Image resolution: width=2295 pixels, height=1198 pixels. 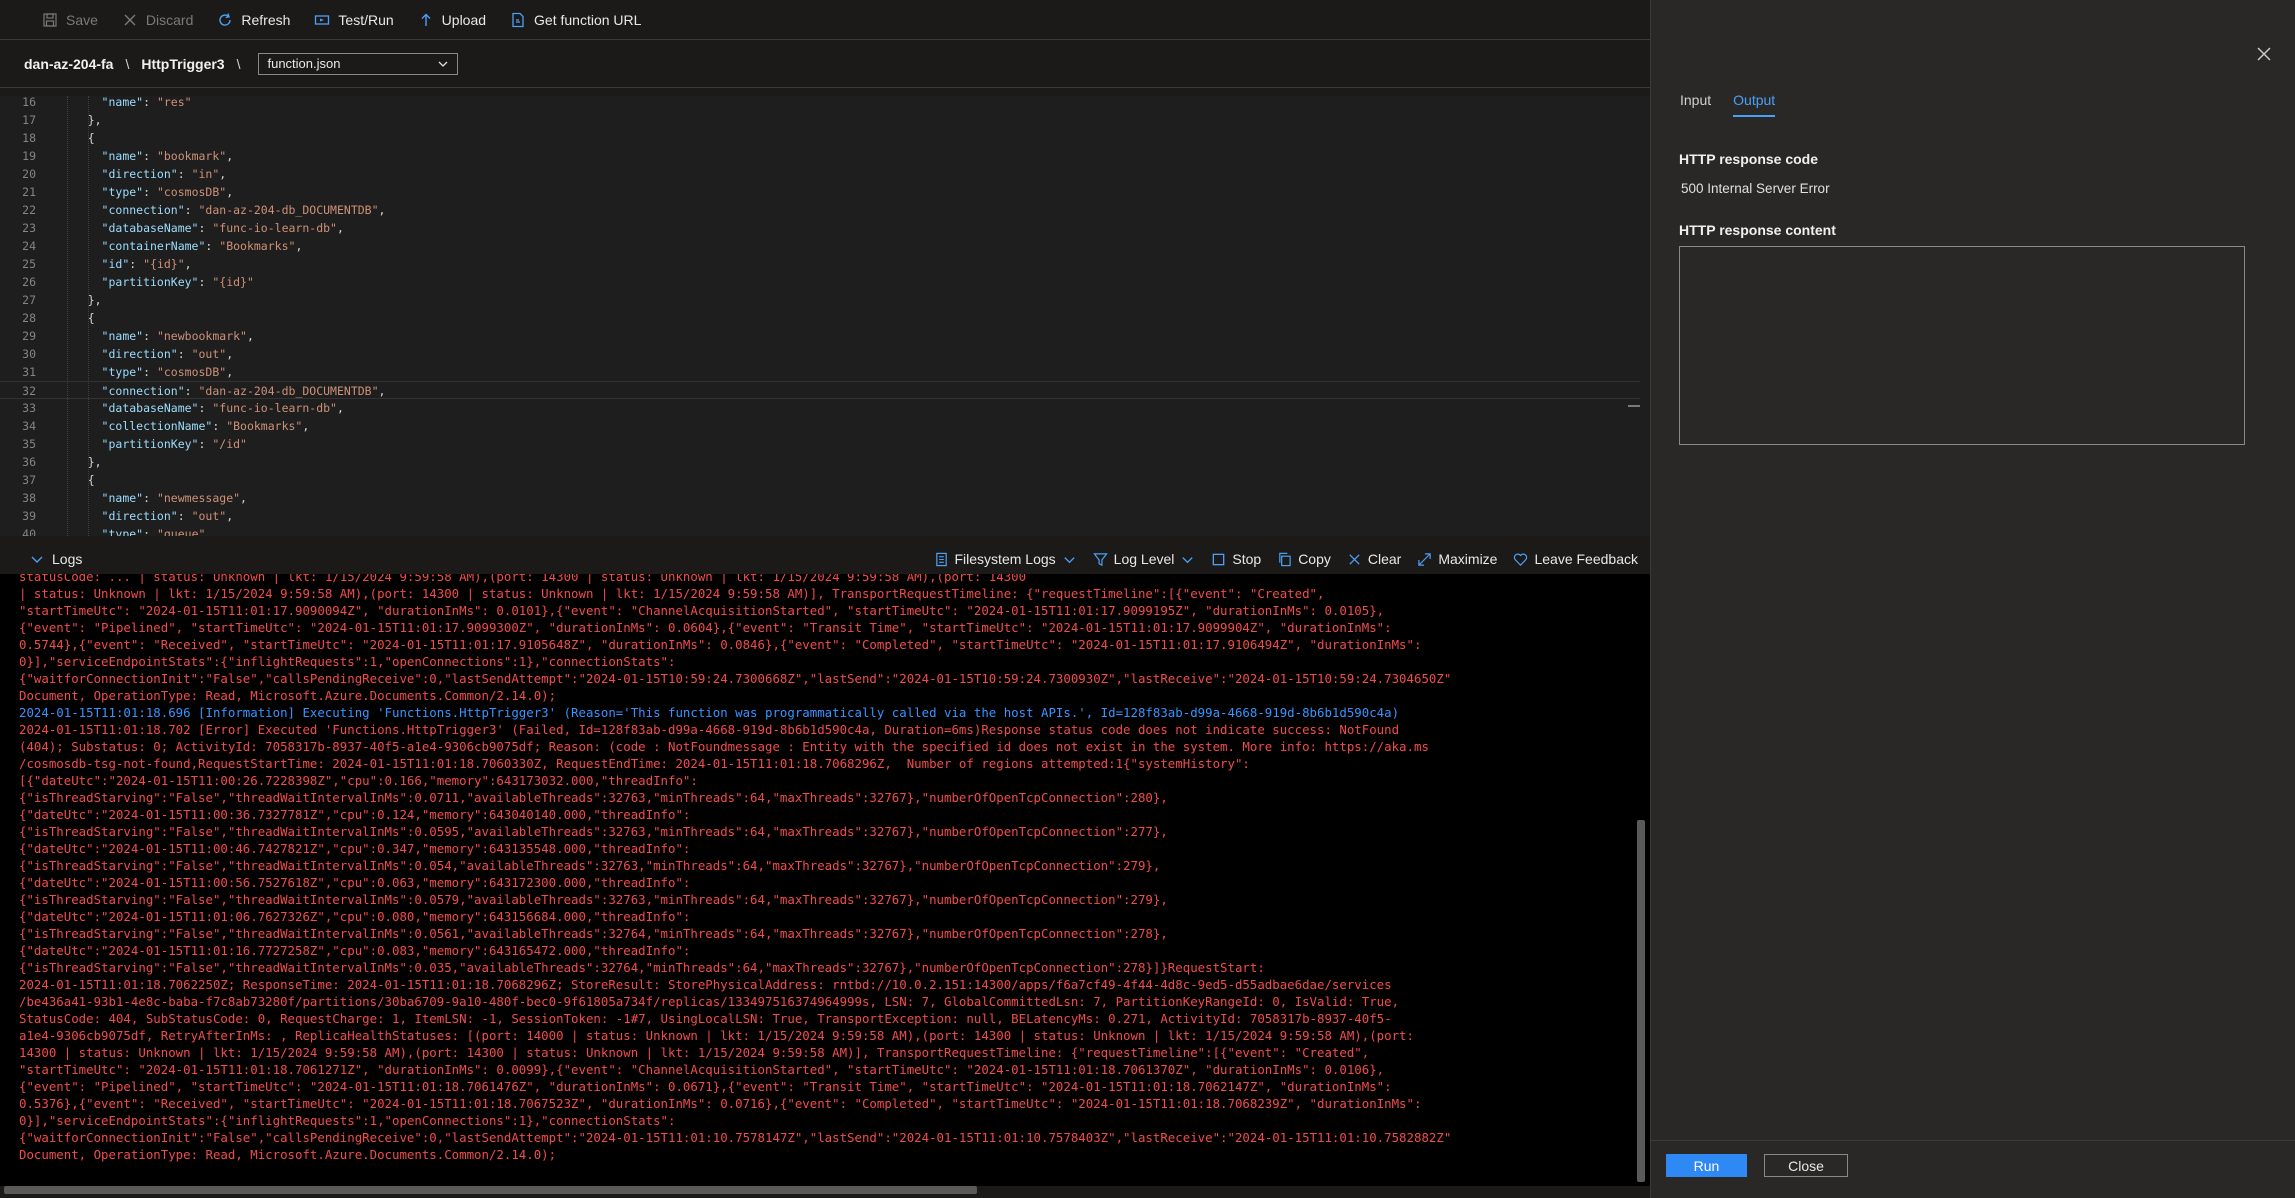 What do you see at coordinates (41, 559) in the screenshot?
I see `logs-toggle: Logs` at bounding box center [41, 559].